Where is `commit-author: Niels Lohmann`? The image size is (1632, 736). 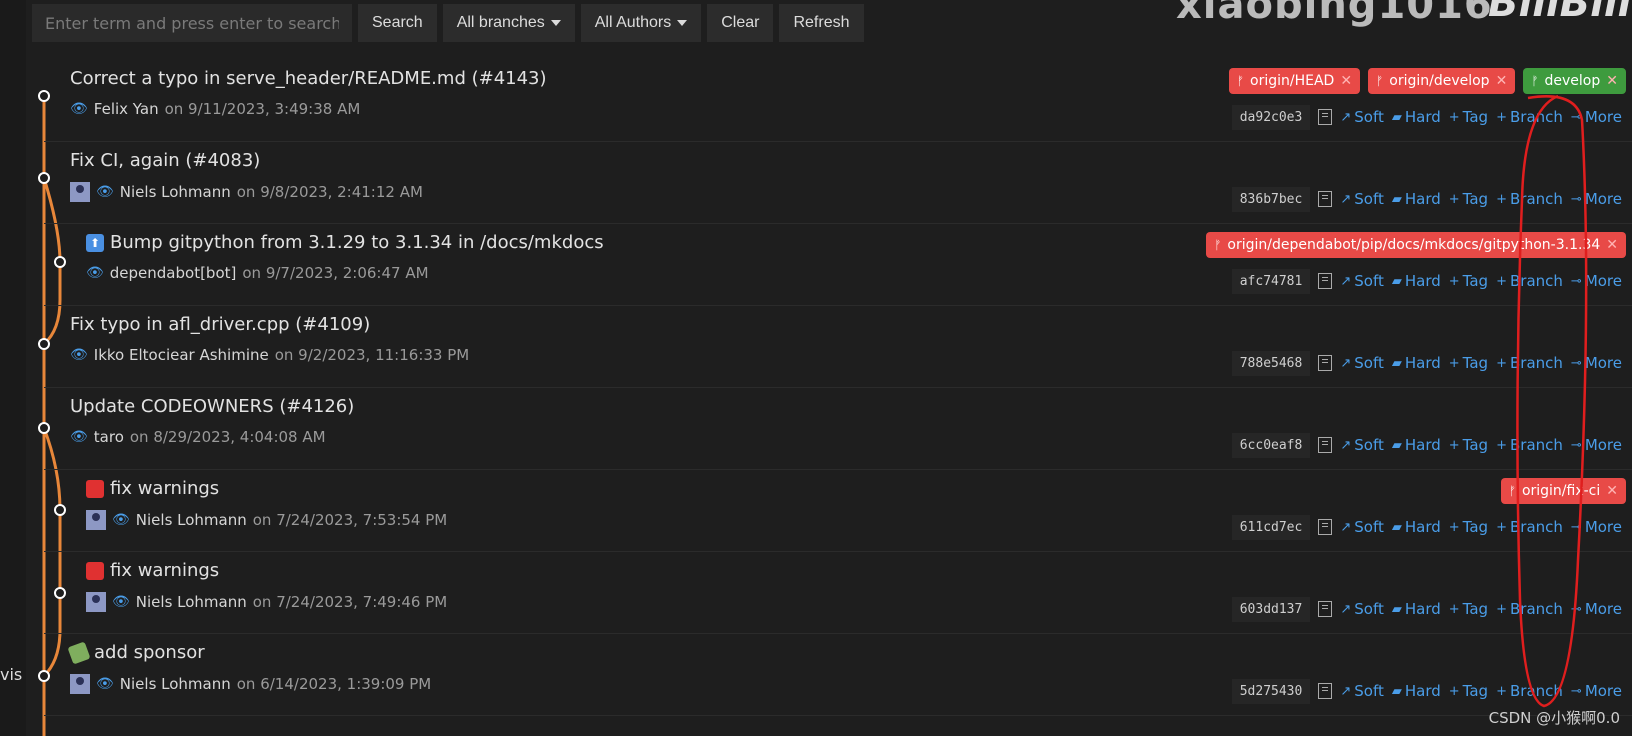
commit-author: Niels Lohmann is located at coordinates (191, 520).